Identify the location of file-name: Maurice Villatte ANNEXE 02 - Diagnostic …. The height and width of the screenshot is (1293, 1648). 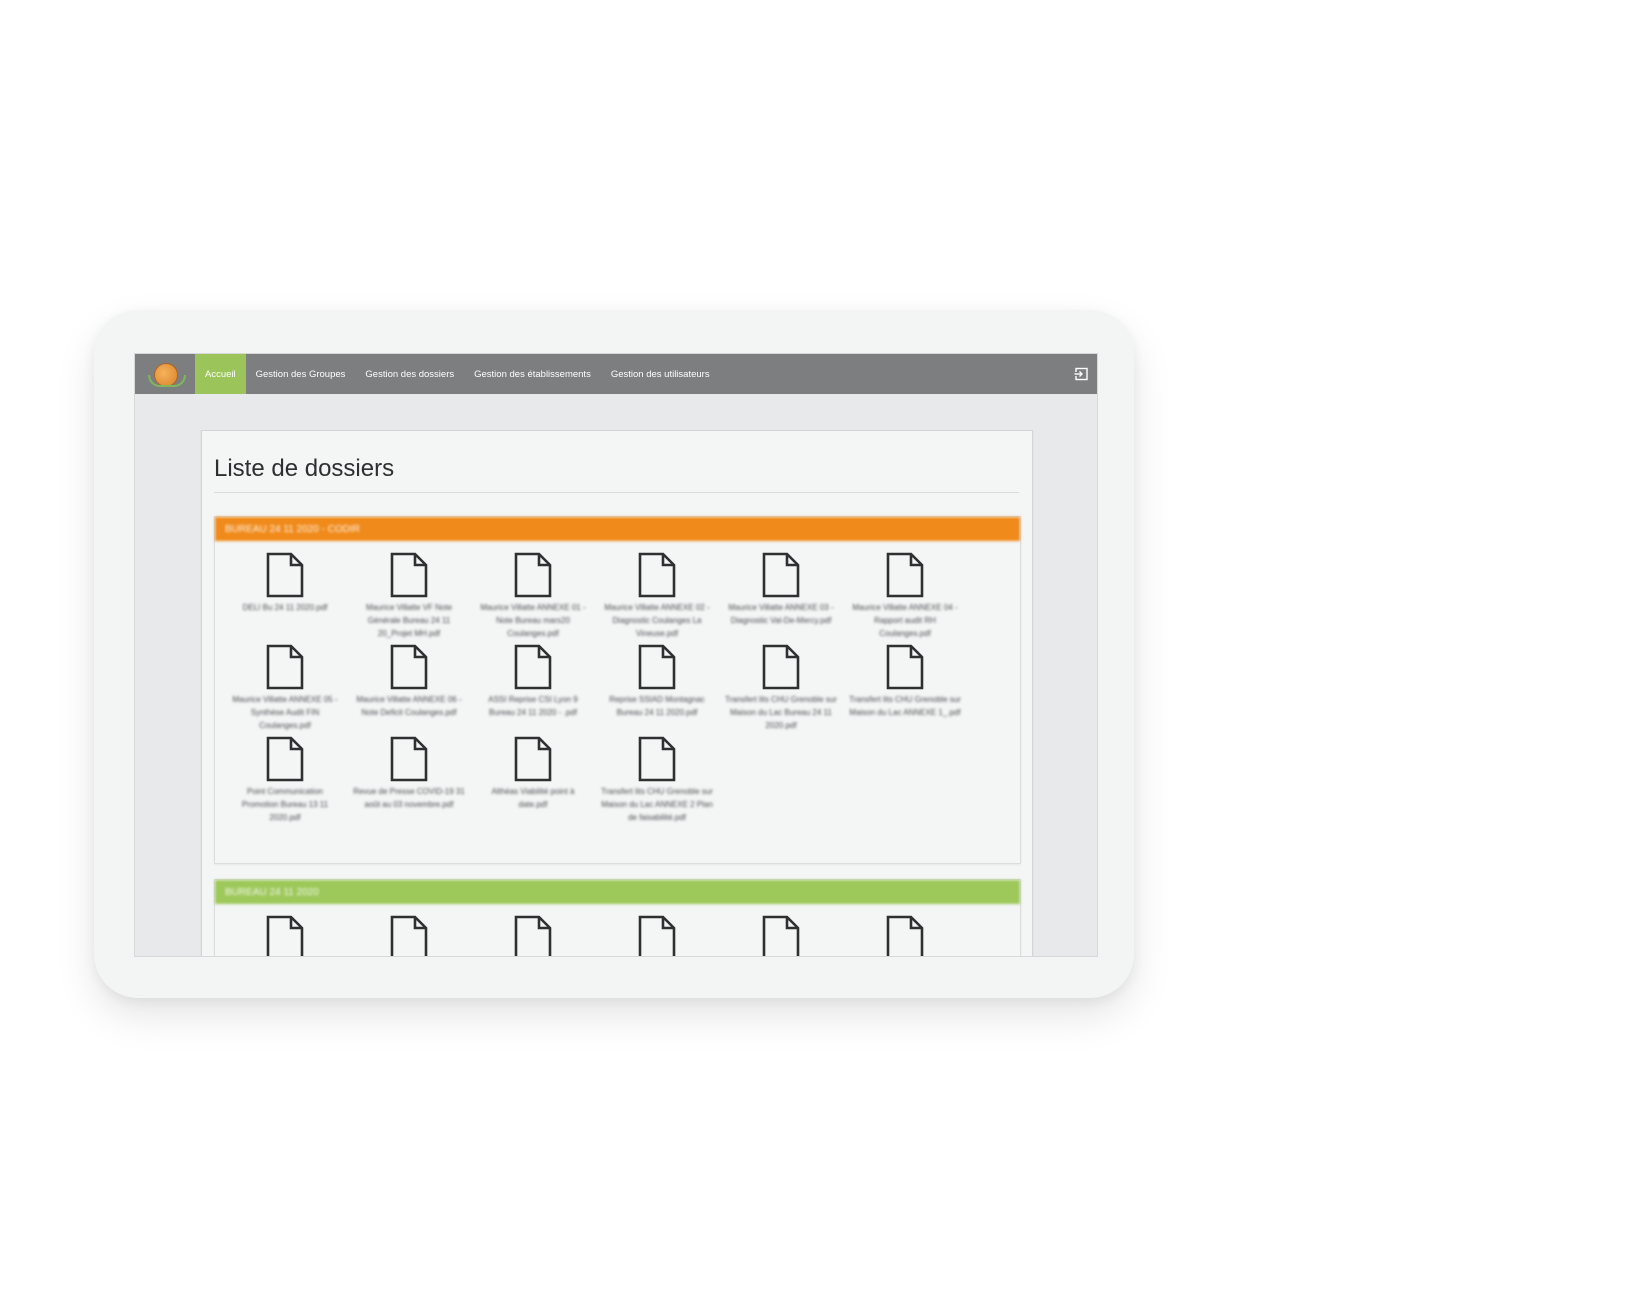
(657, 620).